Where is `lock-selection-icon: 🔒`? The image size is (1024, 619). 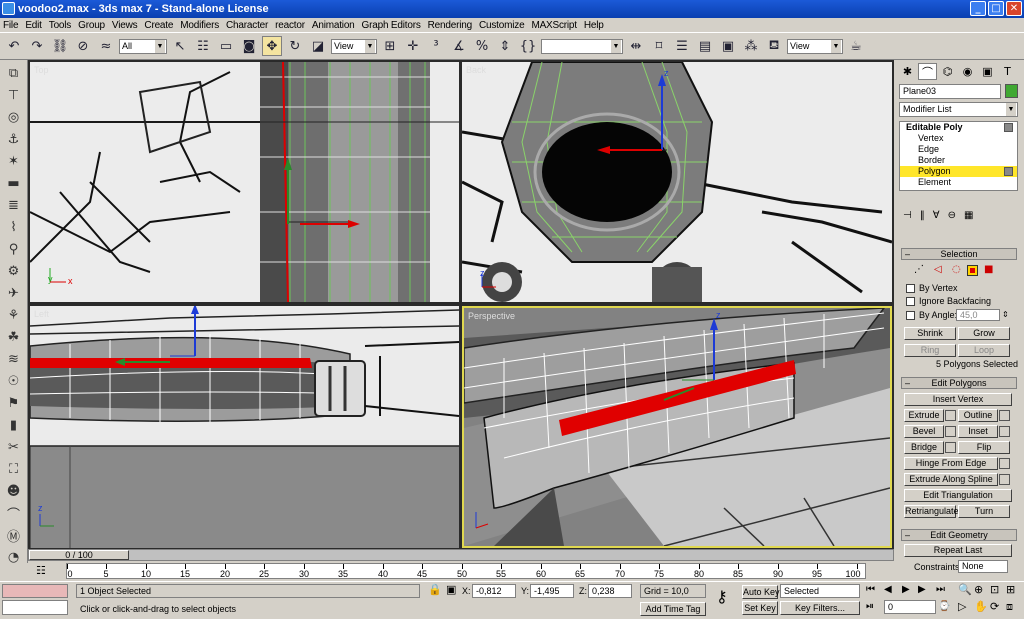 lock-selection-icon: 🔒 is located at coordinates (435, 590).